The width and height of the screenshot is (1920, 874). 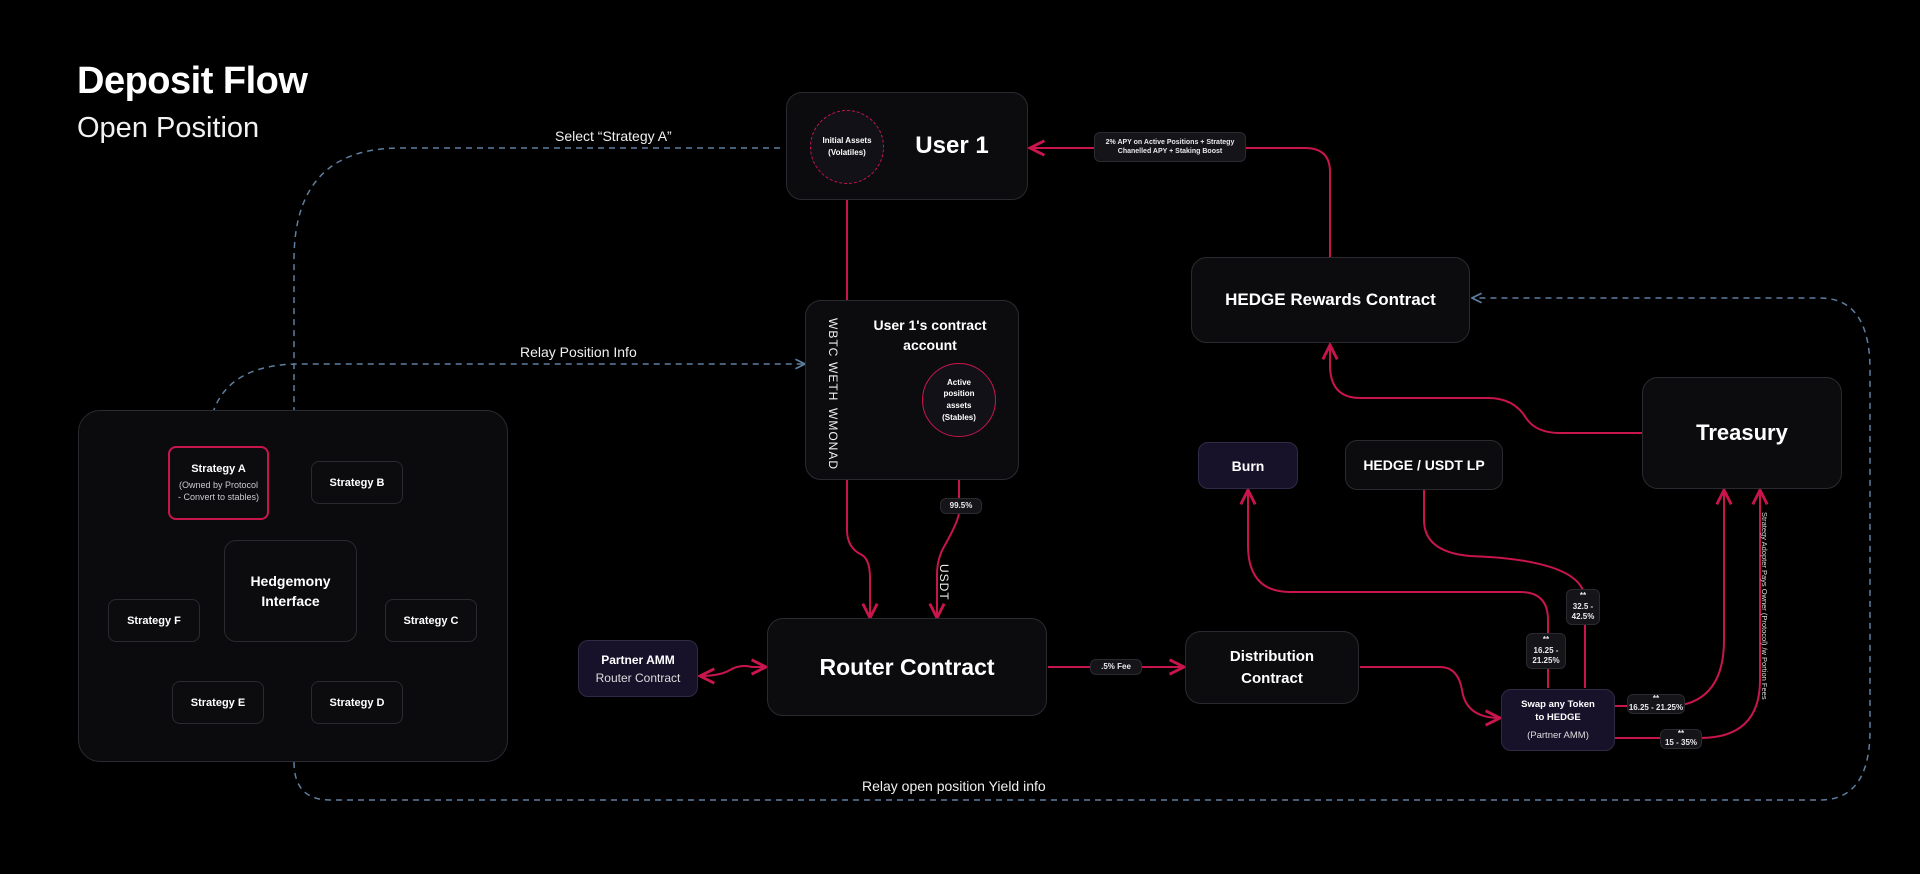 What do you see at coordinates (944, 582) in the screenshot?
I see `edge-label-usdt: USDT` at bounding box center [944, 582].